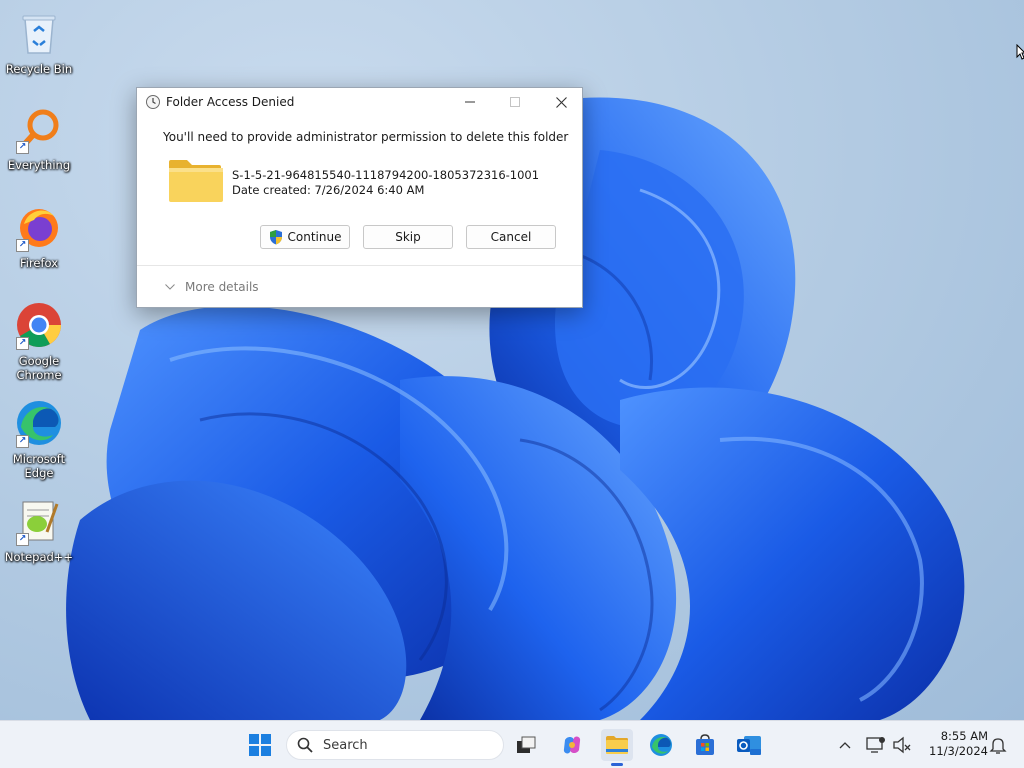 The width and height of the screenshot is (1024, 768). I want to click on minimize-button, so click(470, 102).